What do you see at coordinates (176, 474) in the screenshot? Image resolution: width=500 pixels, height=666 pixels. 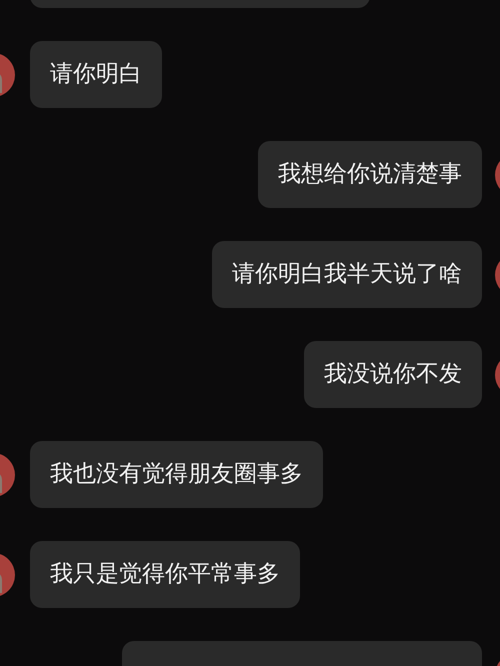 I see `message-bubble: 我也没有觉得朋友圈事多` at bounding box center [176, 474].